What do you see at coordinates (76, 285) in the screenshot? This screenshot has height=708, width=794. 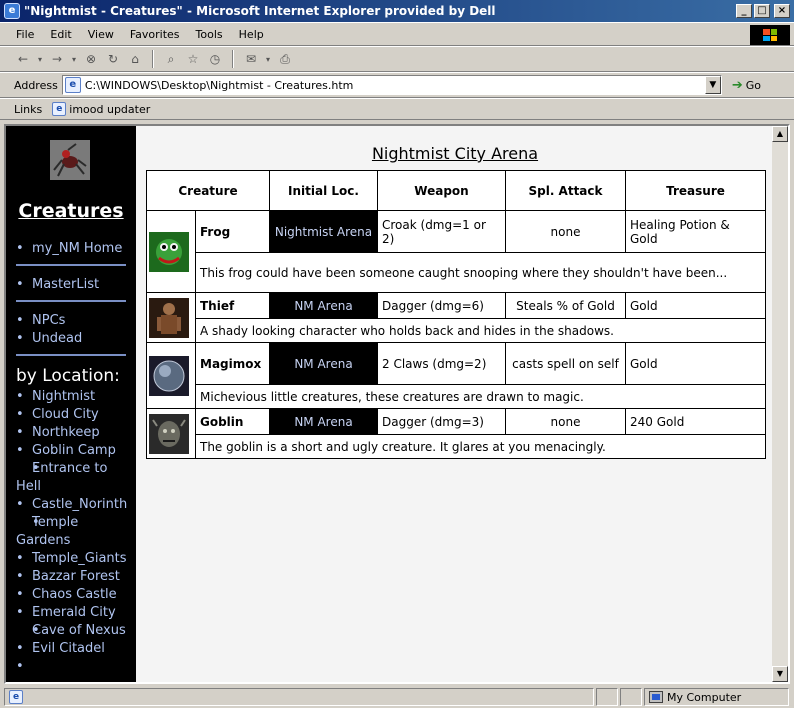 I see `sidebar-link-masterlist: MasterList` at bounding box center [76, 285].